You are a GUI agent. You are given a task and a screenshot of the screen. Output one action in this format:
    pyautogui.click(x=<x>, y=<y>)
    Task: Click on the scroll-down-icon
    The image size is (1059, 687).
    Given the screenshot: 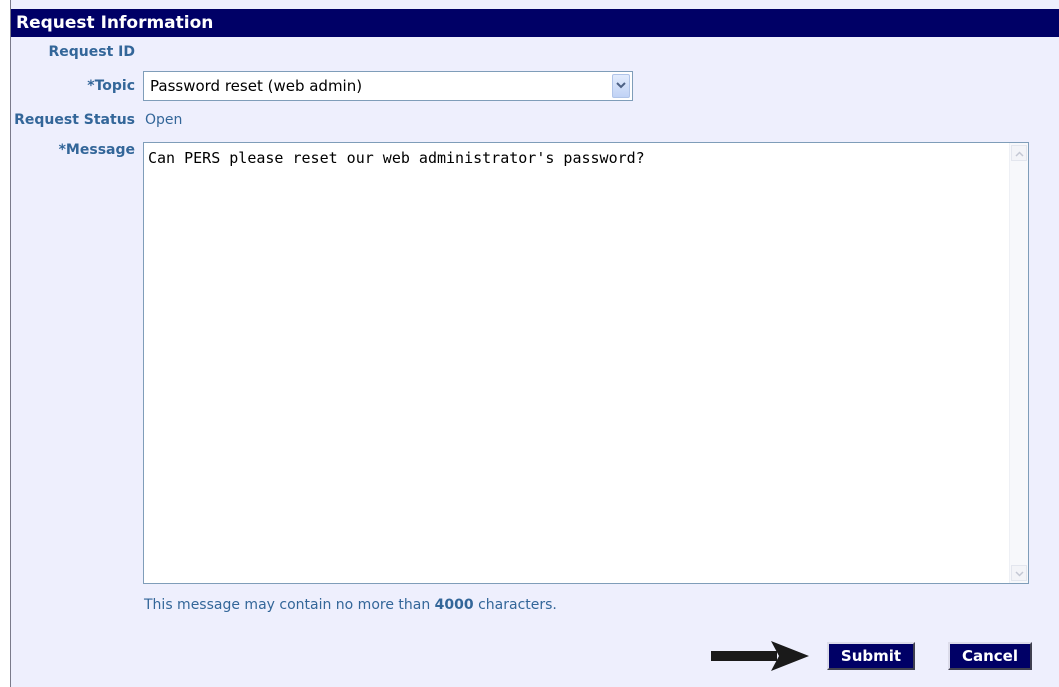 What is the action you would take?
    pyautogui.click(x=1019, y=573)
    